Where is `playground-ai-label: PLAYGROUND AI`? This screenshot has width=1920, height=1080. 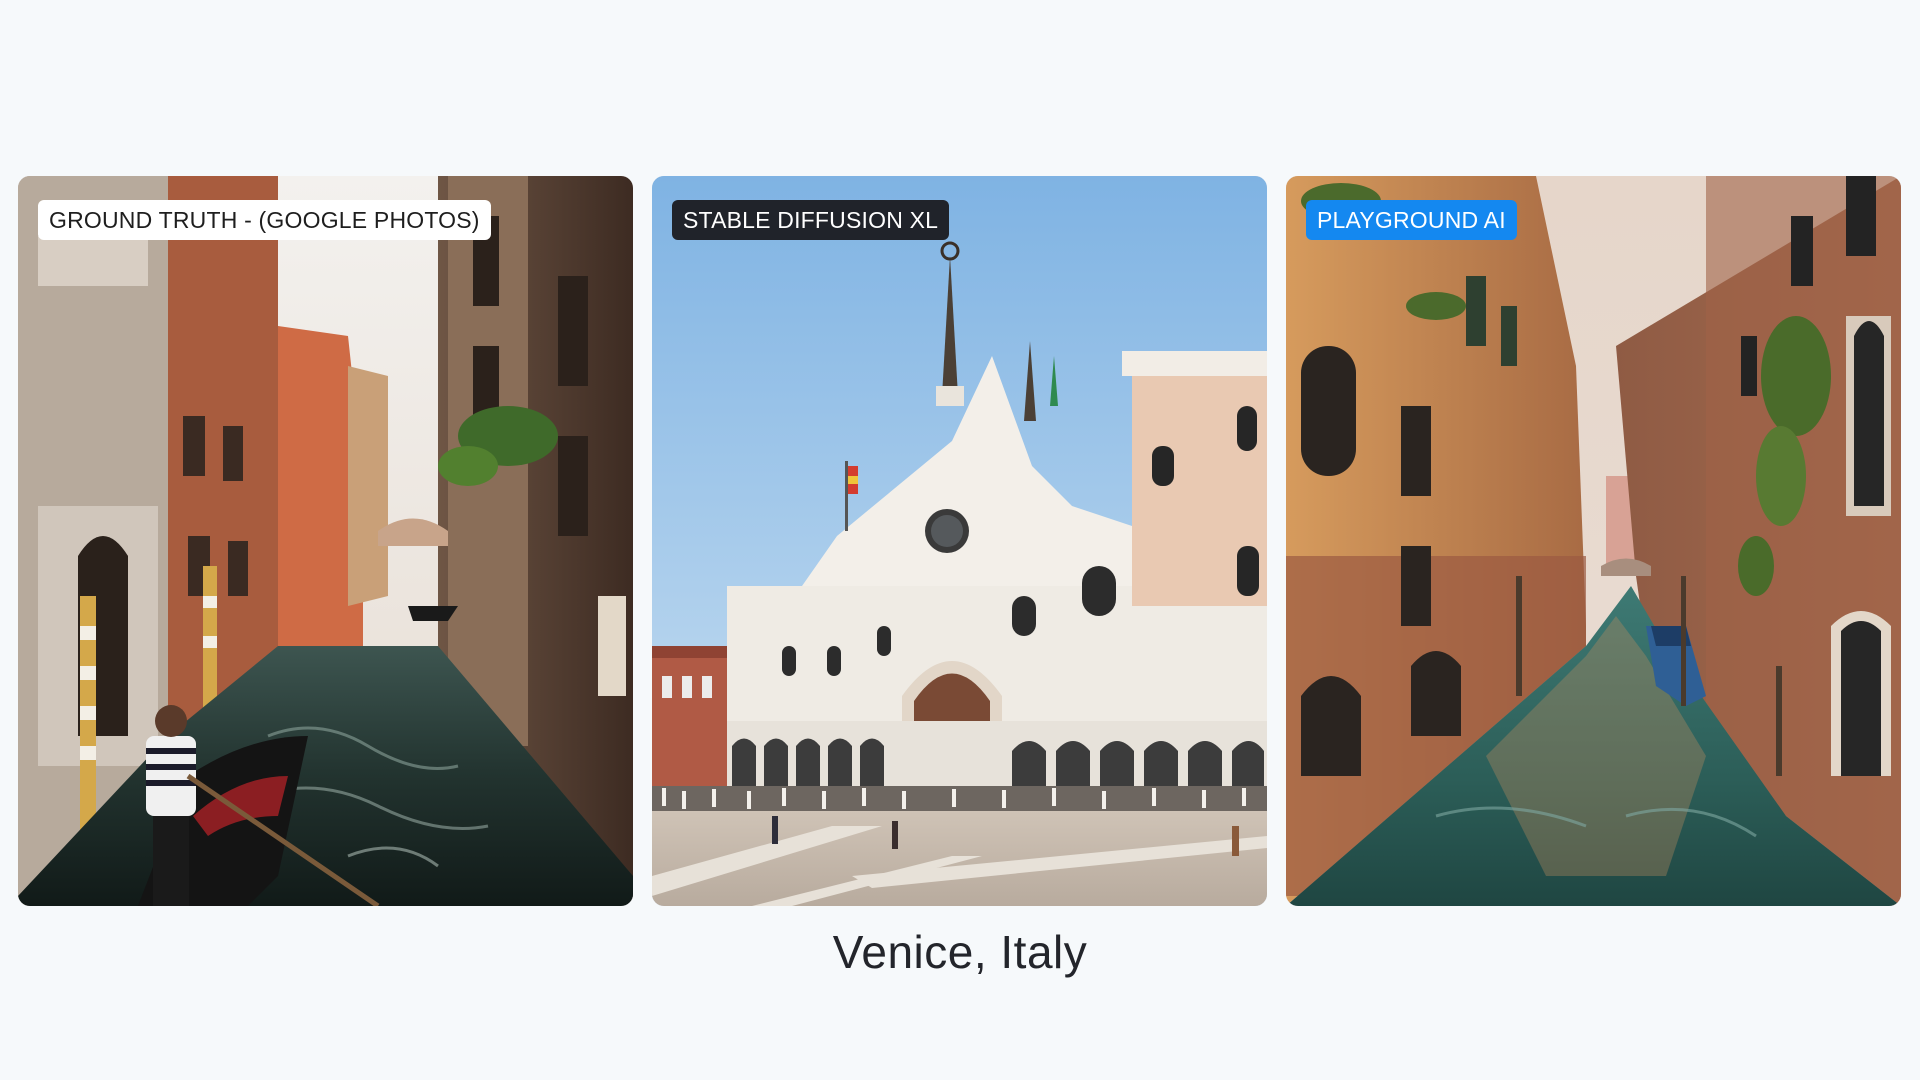 playground-ai-label: PLAYGROUND AI is located at coordinates (1411, 220).